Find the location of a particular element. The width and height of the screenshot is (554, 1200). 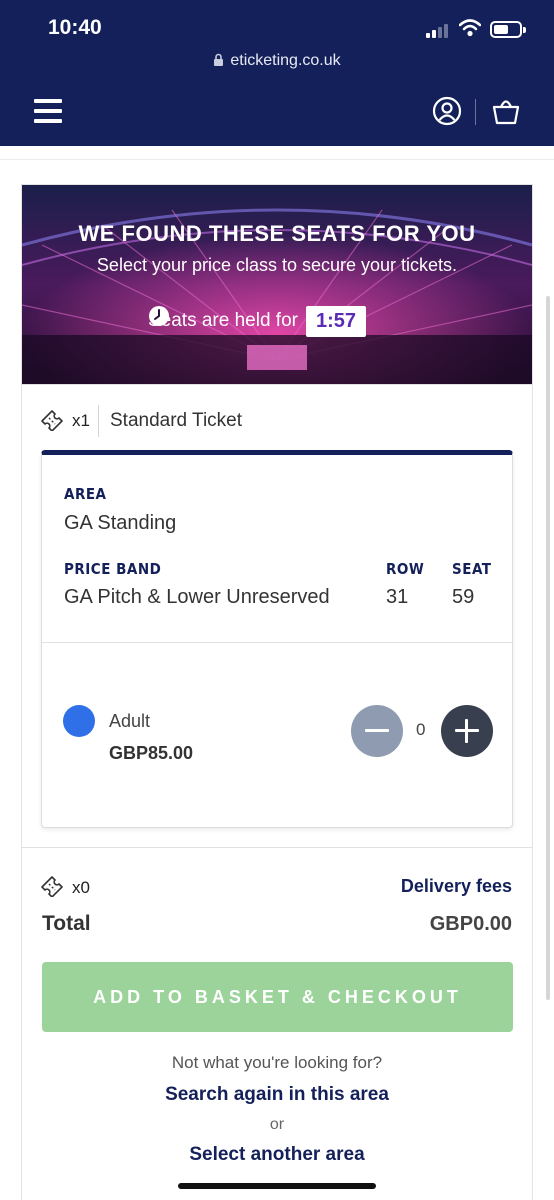

not-looking-text: Not what you're looking for? is located at coordinates (277, 1062).